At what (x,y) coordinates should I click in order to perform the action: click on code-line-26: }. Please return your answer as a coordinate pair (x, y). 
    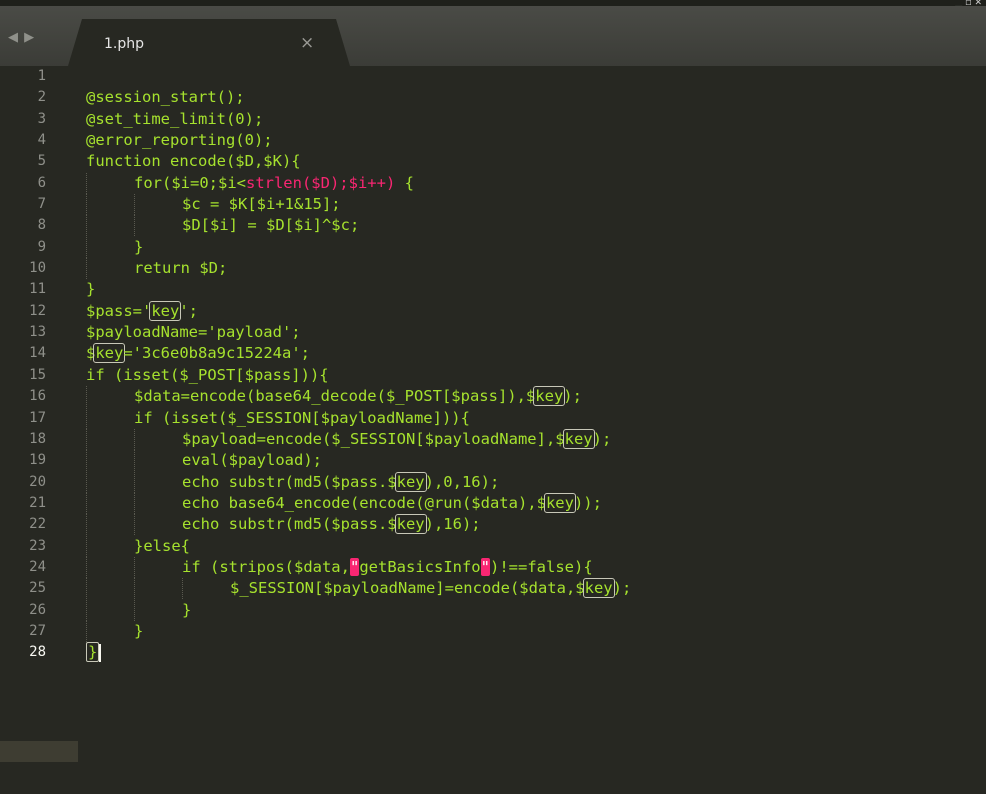
    Looking at the image, I should click on (358, 610).